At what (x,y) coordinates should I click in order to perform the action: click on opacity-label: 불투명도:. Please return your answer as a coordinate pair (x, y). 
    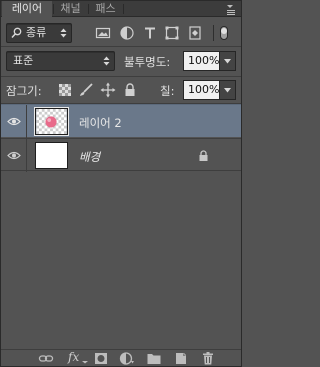
    Looking at the image, I should click on (147, 62).